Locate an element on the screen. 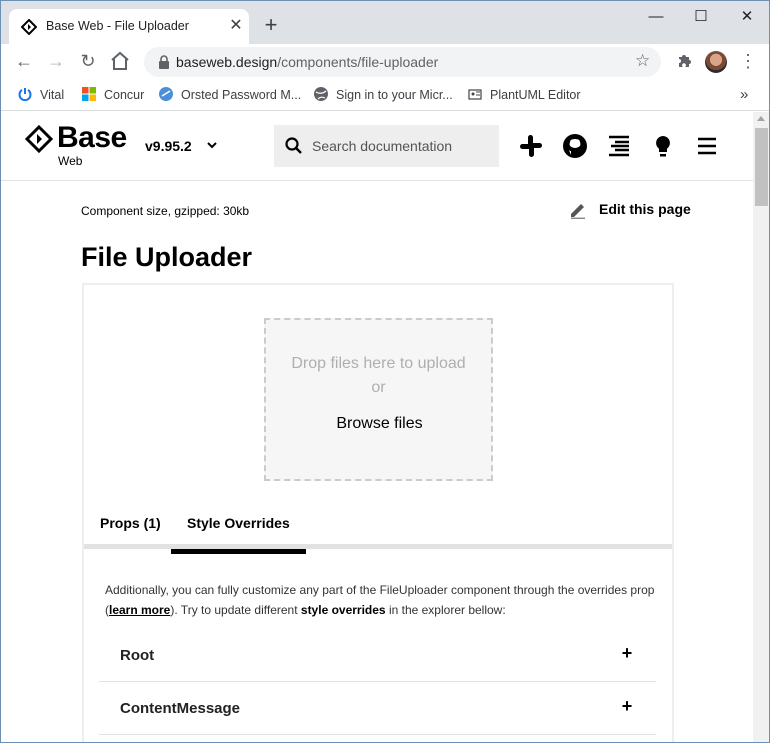 This screenshot has width=770, height=743. override-label: Root is located at coordinates (137, 655).